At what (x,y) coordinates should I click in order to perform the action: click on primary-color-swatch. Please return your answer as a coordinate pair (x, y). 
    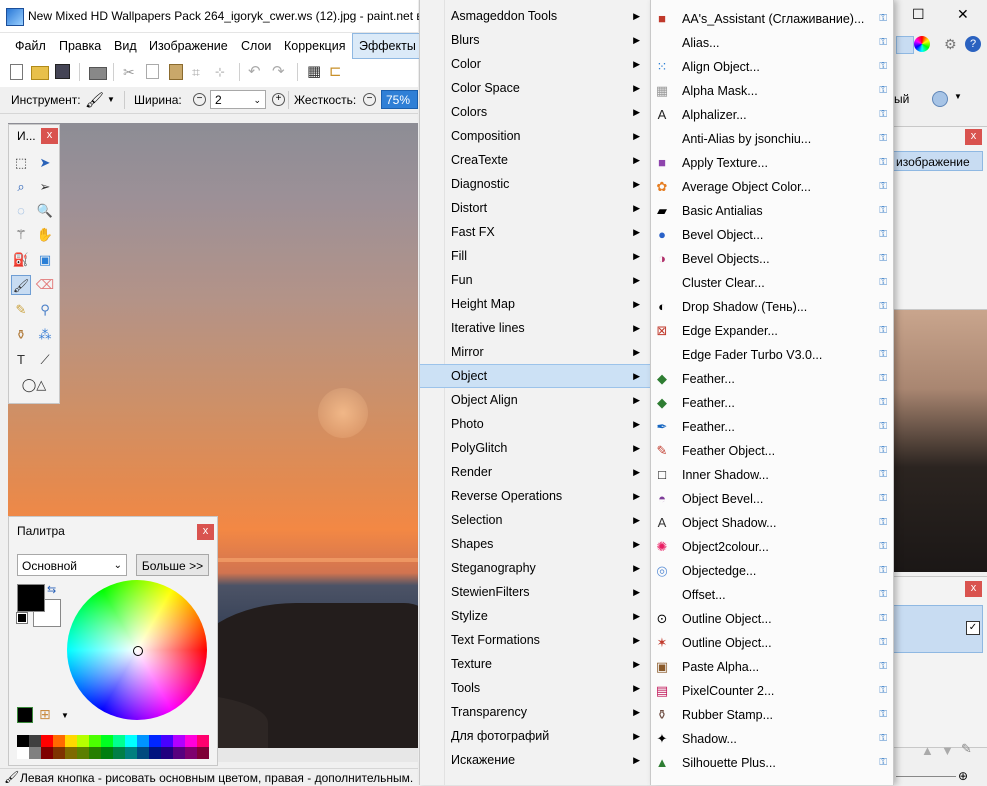
    Looking at the image, I should click on (31, 598).